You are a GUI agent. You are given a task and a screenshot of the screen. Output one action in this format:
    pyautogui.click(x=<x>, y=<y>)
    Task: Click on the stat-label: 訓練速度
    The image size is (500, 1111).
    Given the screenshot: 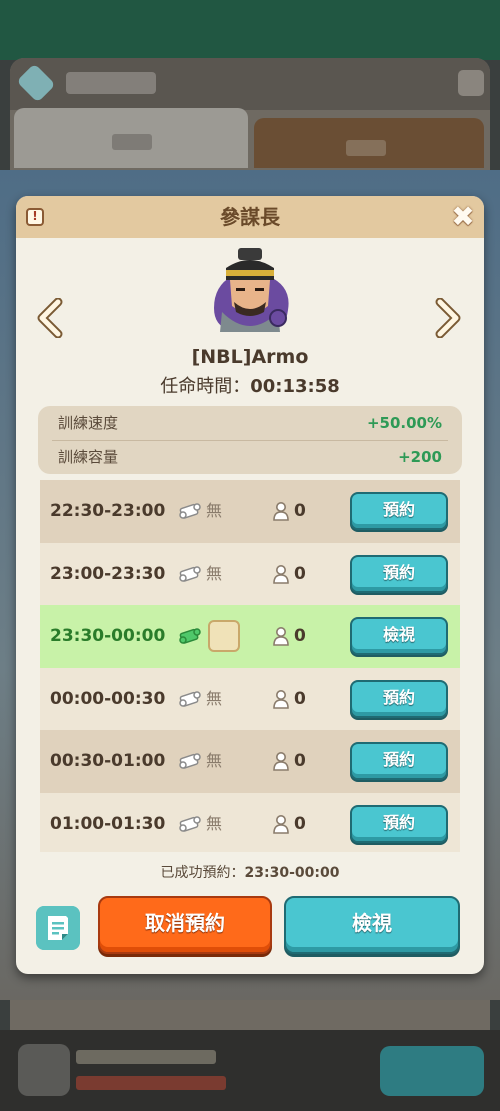 What is the action you would take?
    pyautogui.click(x=88, y=423)
    